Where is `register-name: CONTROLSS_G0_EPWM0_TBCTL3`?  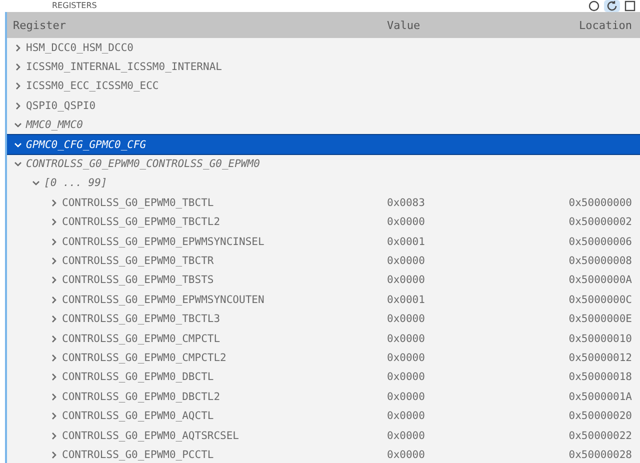 register-name: CONTROLSS_G0_EPWM0_TBCTL3 is located at coordinates (224, 319).